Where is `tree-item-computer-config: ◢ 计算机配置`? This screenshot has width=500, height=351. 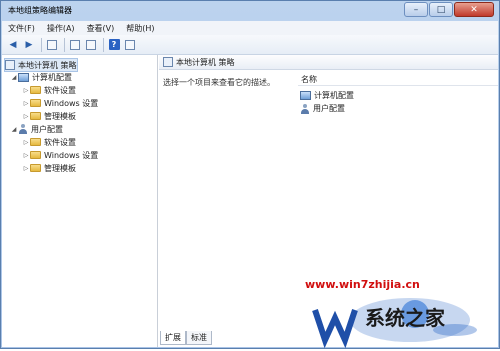
tree-item-computer-config: ◢ 计算机配置 is located at coordinates (41, 77).